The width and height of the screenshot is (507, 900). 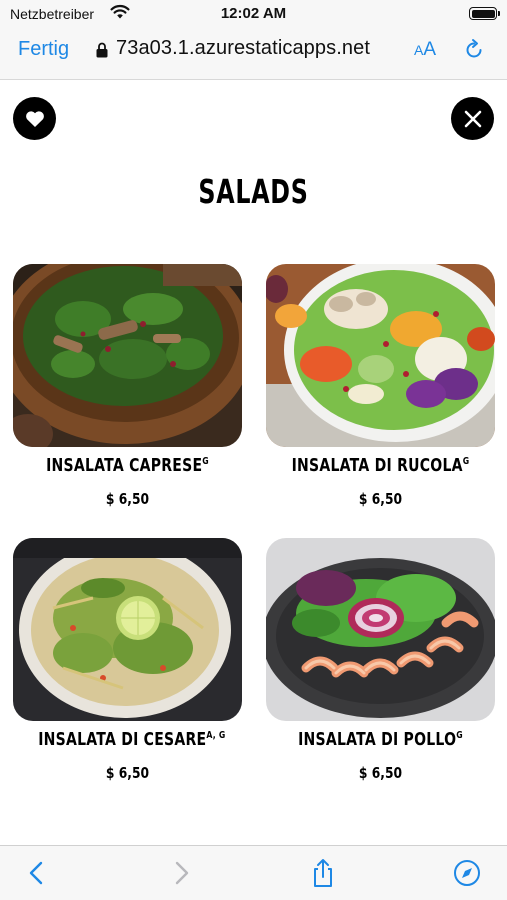 What do you see at coordinates (253, 872) in the screenshot?
I see `browser-toolbar` at bounding box center [253, 872].